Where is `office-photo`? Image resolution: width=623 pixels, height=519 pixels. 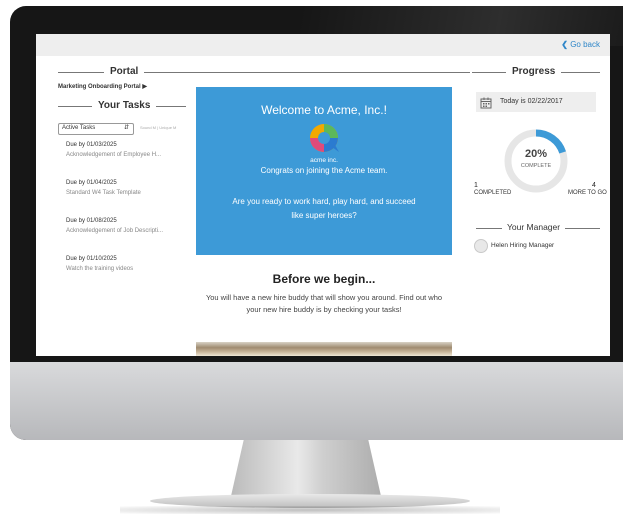
office-photo is located at coordinates (324, 349).